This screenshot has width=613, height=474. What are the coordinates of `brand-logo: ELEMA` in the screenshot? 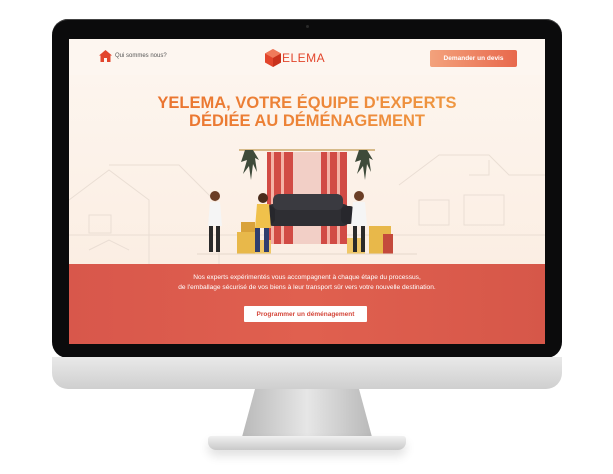 It's located at (308, 58).